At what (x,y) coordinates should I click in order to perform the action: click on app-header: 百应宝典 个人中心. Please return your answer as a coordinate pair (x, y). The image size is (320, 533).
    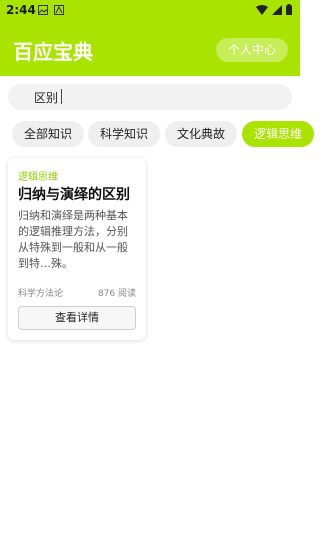
    Looking at the image, I should click on (150, 50).